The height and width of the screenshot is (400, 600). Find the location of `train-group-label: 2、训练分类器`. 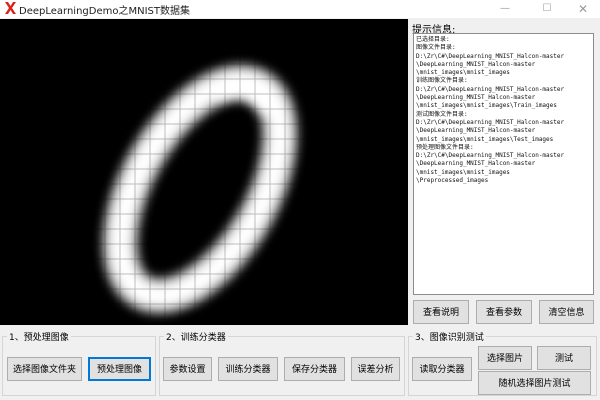

train-group-label: 2、训练分类器 is located at coordinates (196, 336).